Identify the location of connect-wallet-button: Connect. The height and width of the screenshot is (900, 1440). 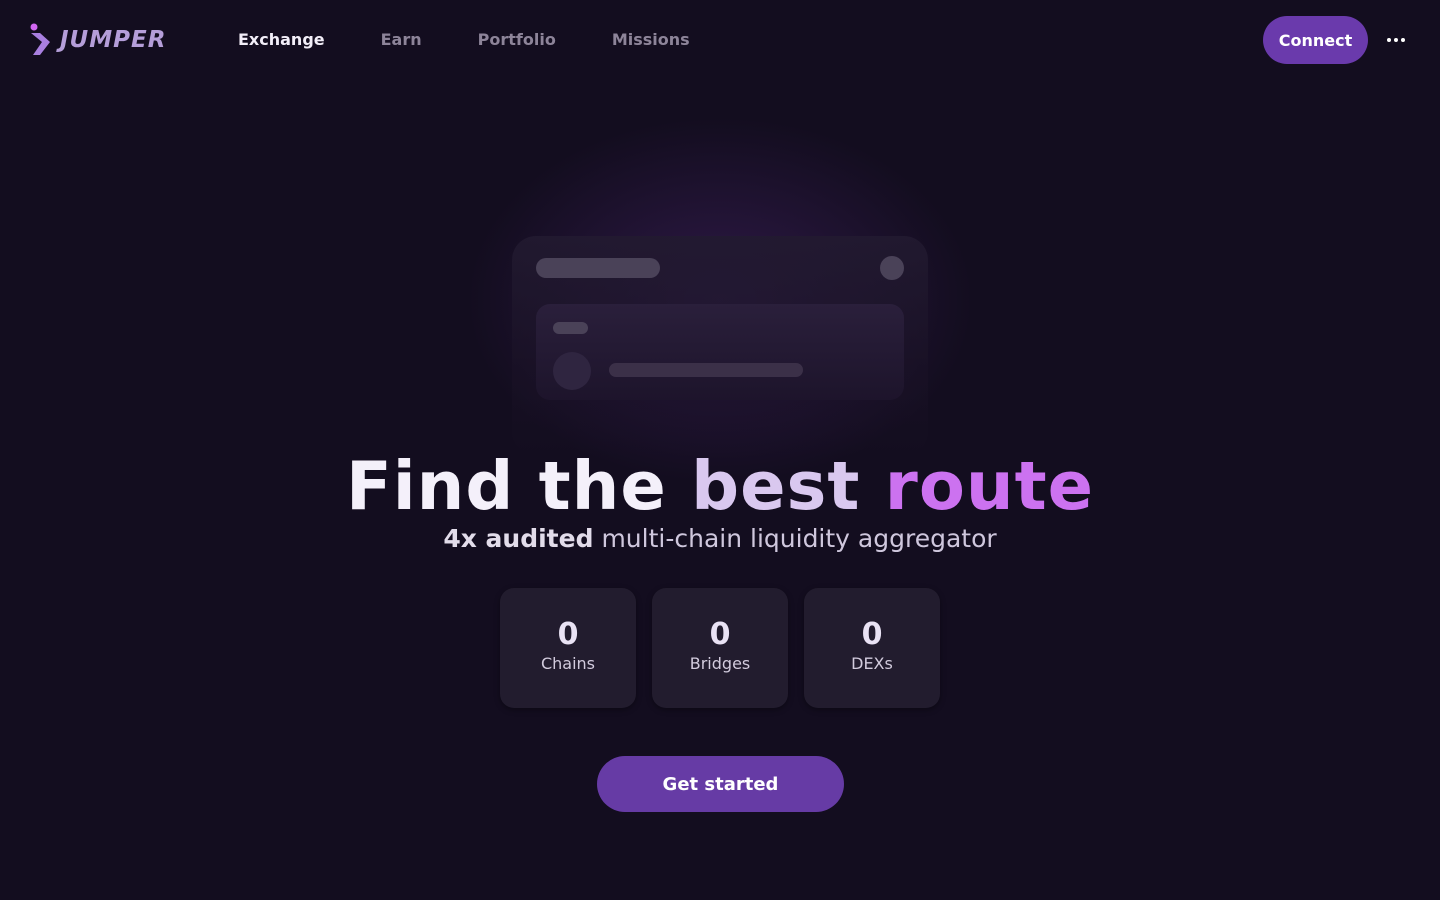
(1315, 40).